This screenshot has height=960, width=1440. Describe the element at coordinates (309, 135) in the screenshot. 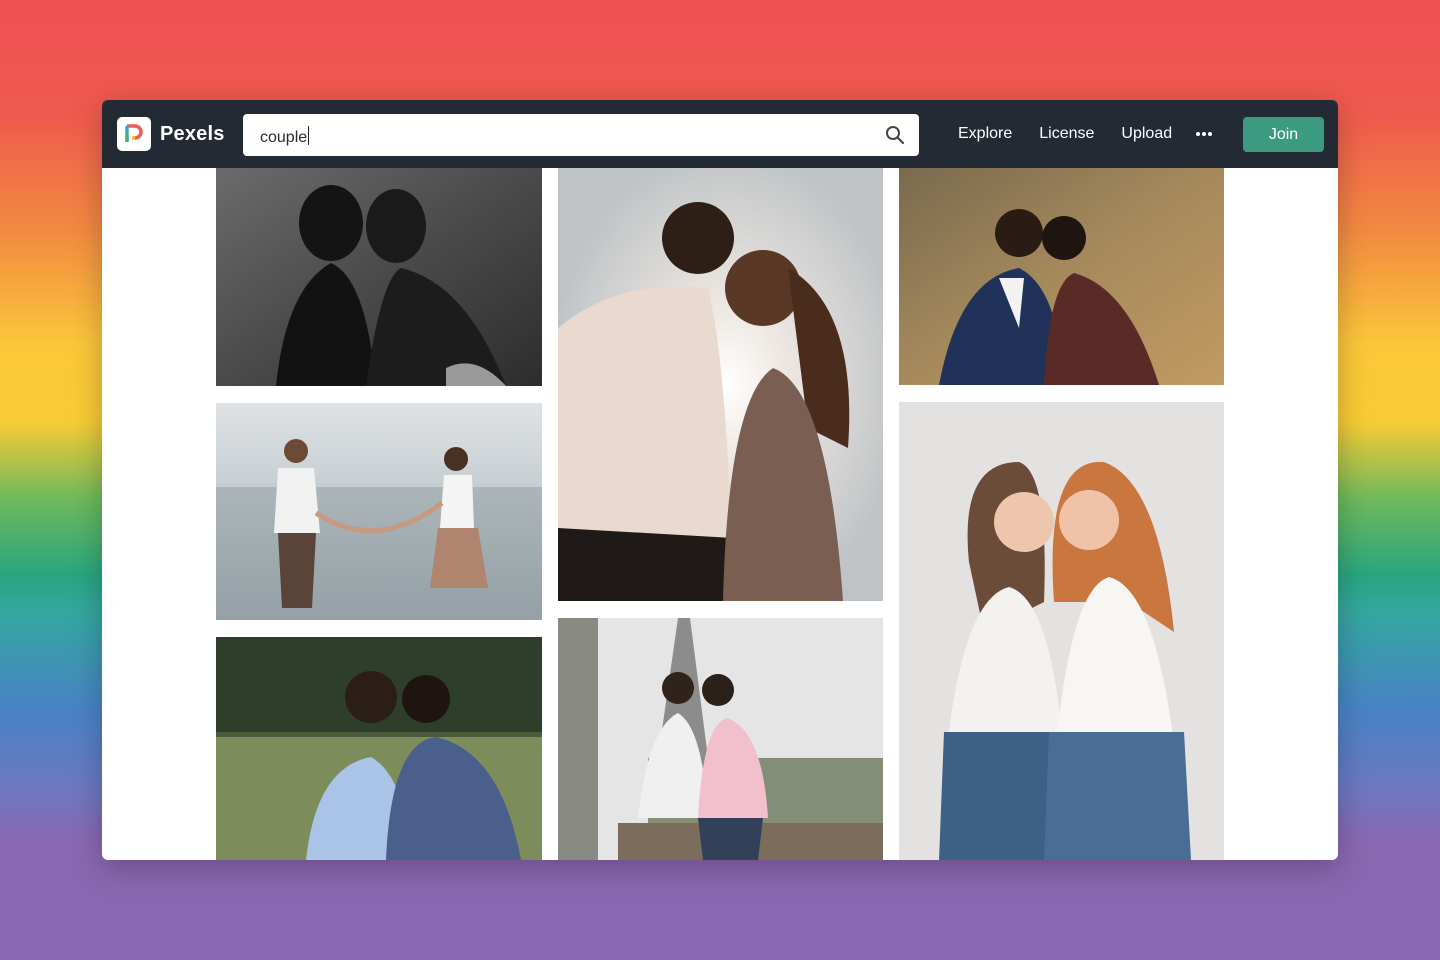

I see `text-caret` at that location.